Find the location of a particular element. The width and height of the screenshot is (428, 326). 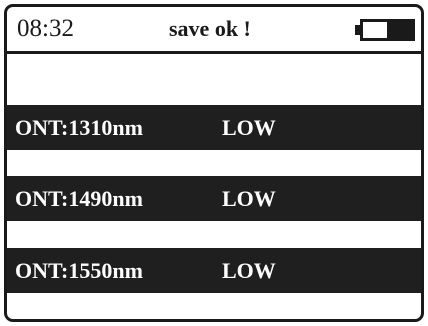

wavelength-label: ONT:1490nm is located at coordinates (79, 198).